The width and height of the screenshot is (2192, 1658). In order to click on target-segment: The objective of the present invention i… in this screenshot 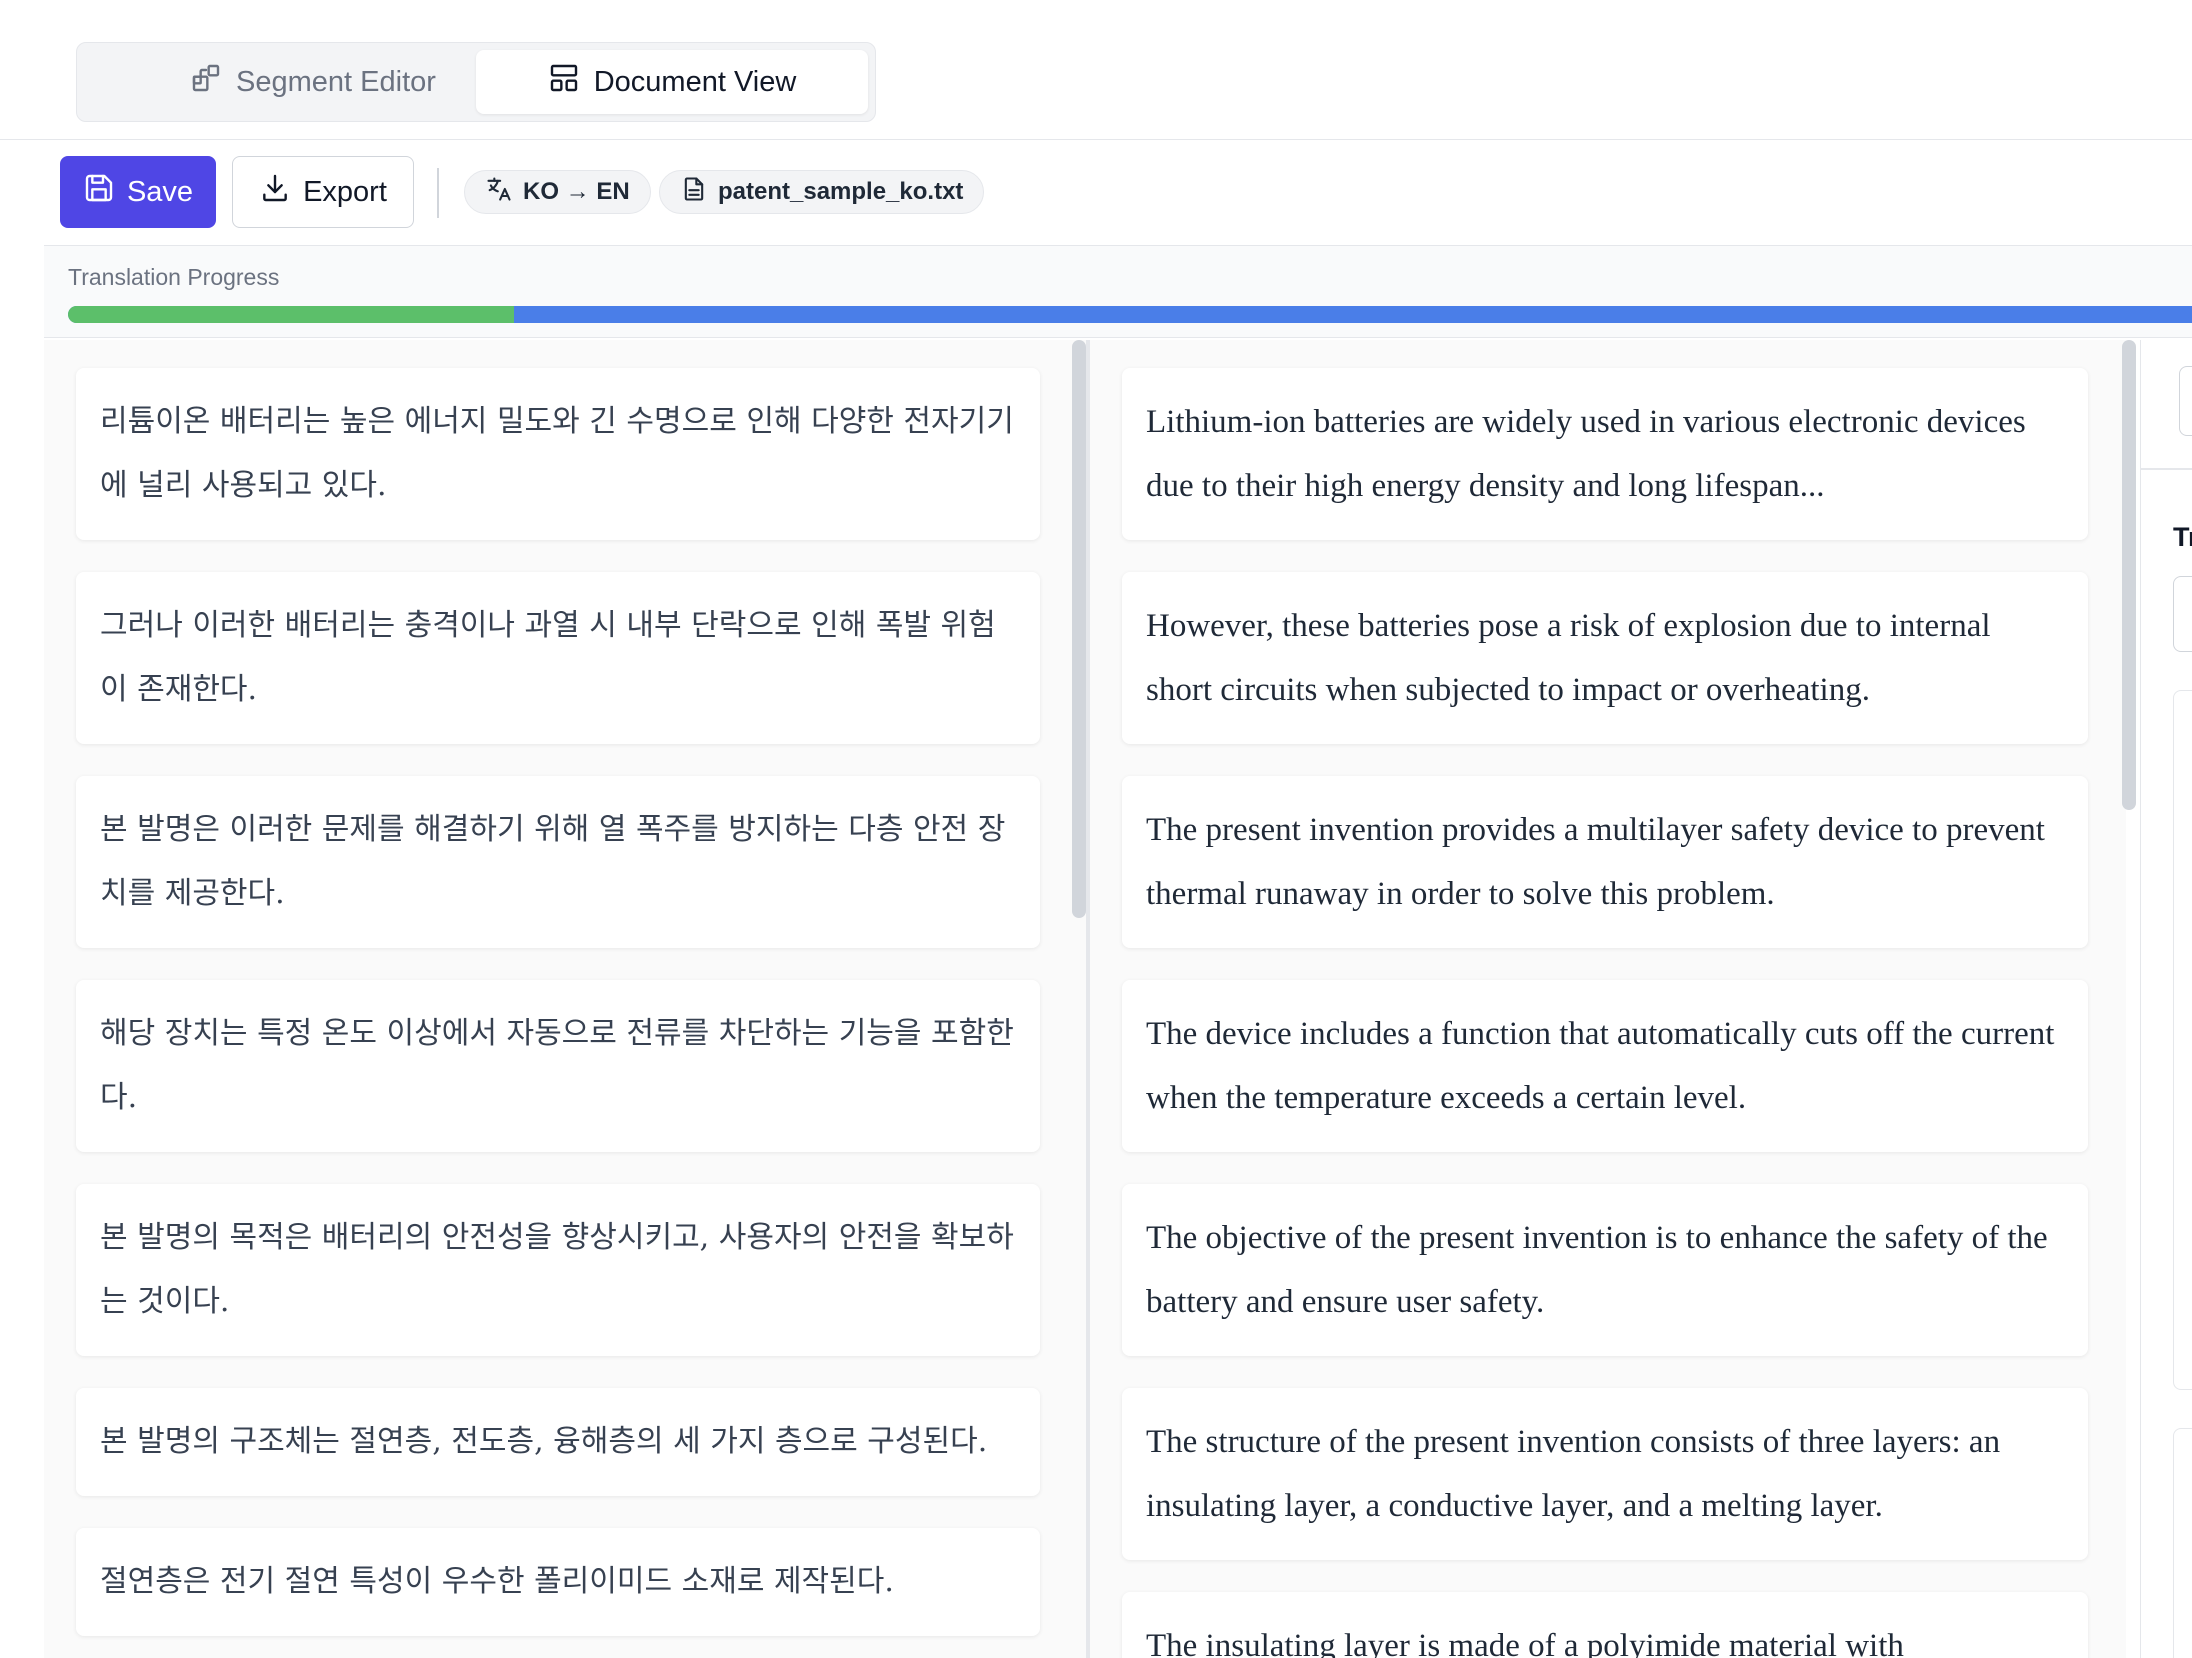, I will do `click(1605, 1270)`.